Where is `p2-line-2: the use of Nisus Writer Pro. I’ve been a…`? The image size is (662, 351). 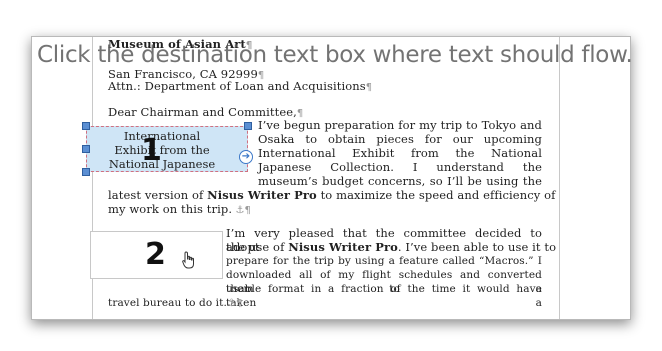 p2-line-2: the use of Nisus Writer Pro. I’ve been a… is located at coordinates (391, 247).